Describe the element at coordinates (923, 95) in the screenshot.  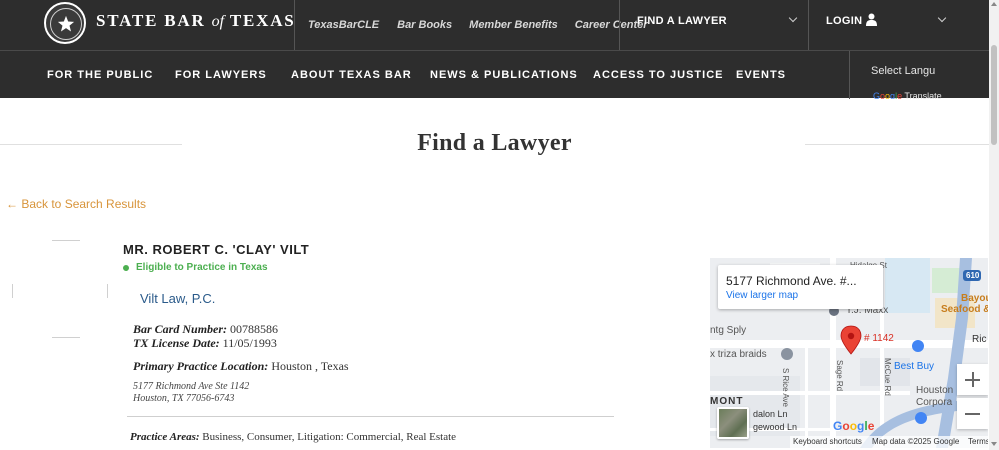
I see `translate-label: Translate` at that location.